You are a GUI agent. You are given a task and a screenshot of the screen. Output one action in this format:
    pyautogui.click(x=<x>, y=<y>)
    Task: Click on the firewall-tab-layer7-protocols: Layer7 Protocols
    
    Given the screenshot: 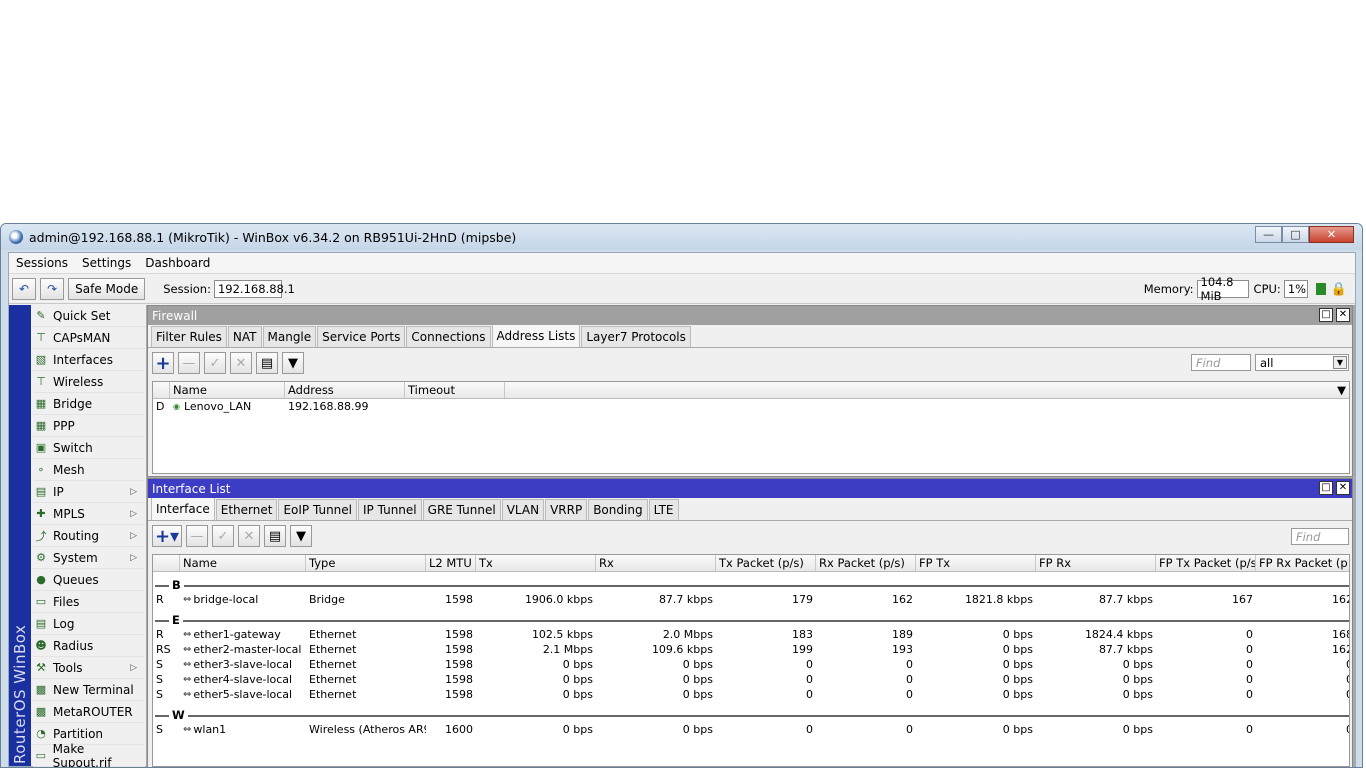 What is the action you would take?
    pyautogui.click(x=636, y=336)
    